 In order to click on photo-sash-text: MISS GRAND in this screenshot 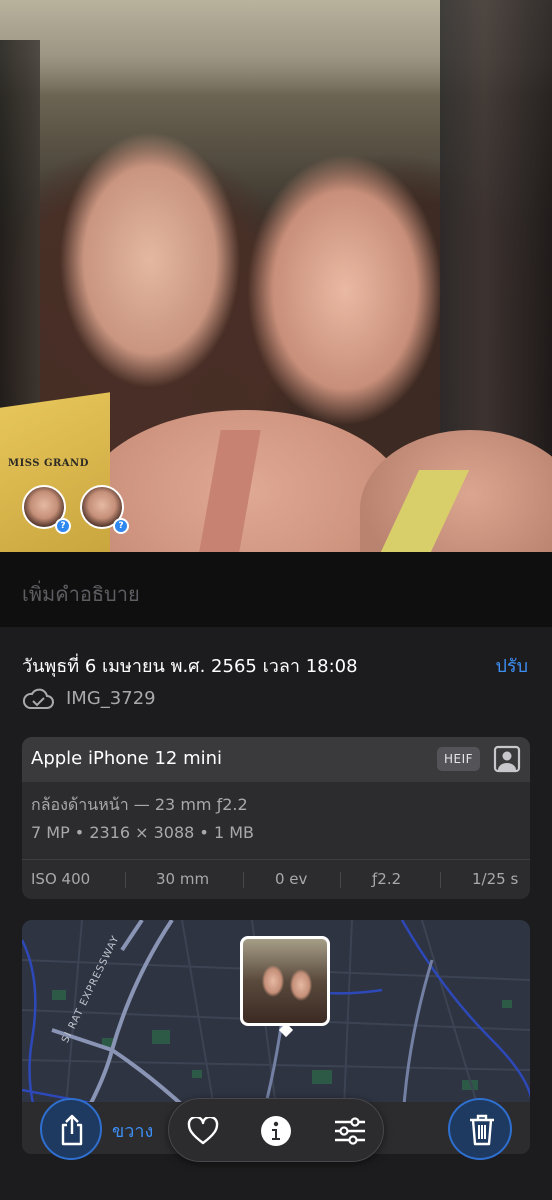, I will do `click(48, 463)`.